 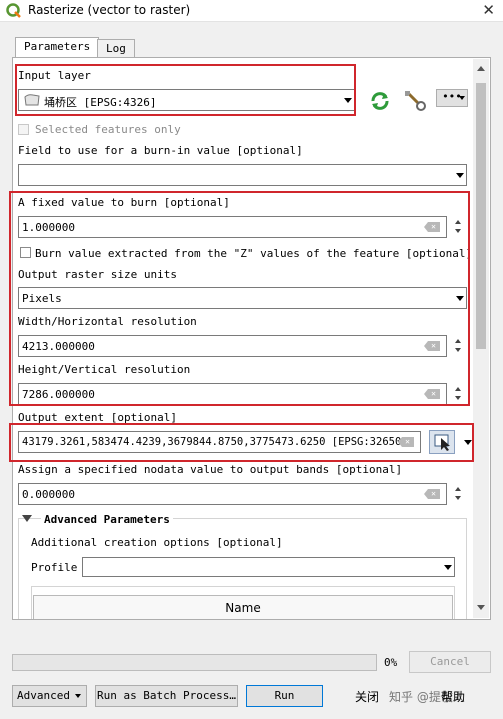 What do you see at coordinates (453, 696) in the screenshot?
I see `help-button: 帮助` at bounding box center [453, 696].